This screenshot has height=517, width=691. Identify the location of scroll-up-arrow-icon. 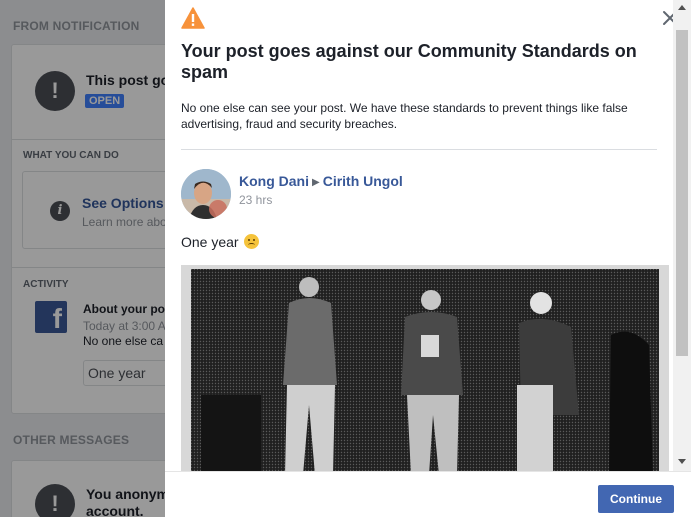
(682, 7).